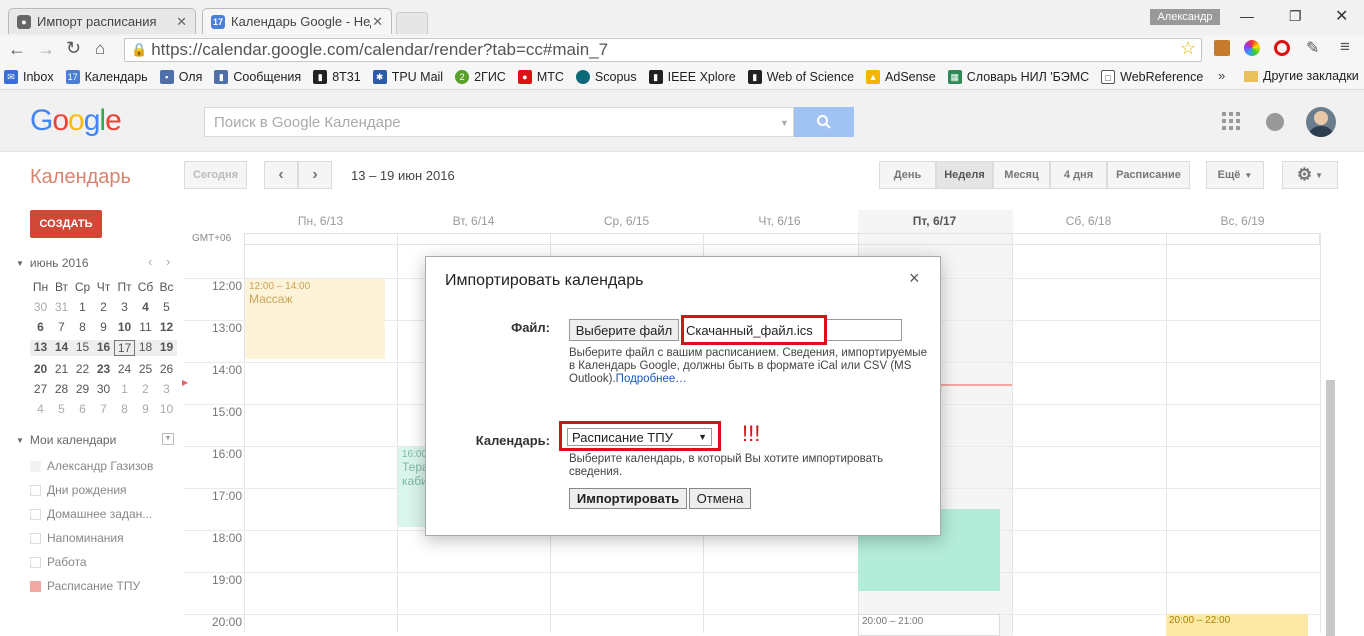 The image size is (1364, 636). What do you see at coordinates (626, 221) in the screenshot?
I see `day-header: Ср, 6/15` at bounding box center [626, 221].